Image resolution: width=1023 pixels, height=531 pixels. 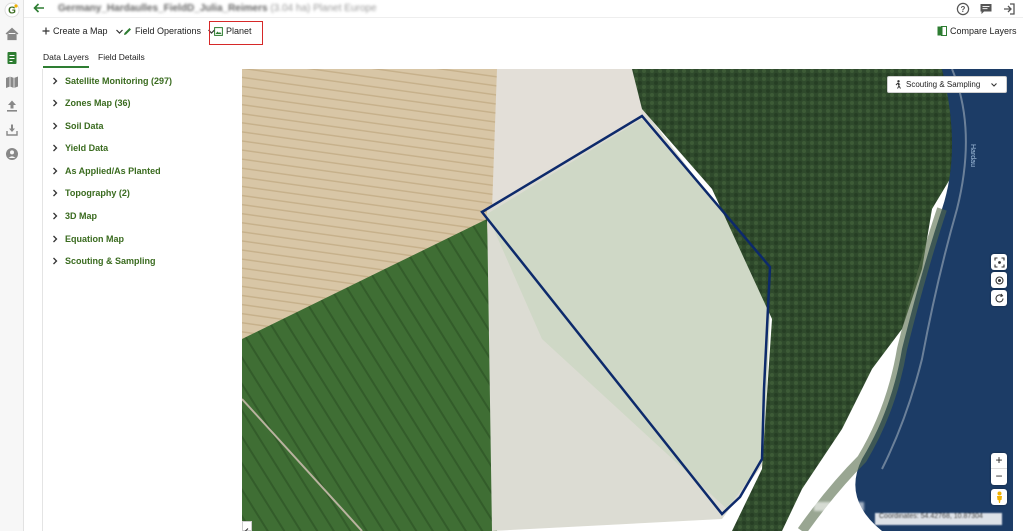 I want to click on locate-button, so click(x=999, y=280).